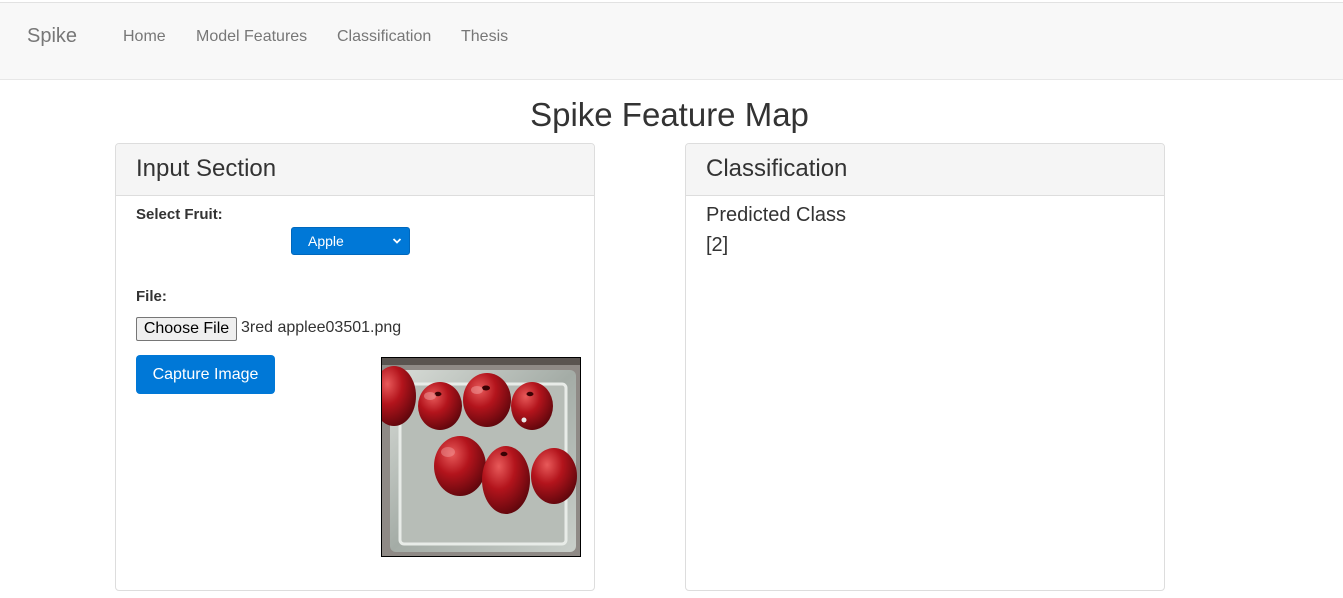  I want to click on image-preview, so click(481, 457).